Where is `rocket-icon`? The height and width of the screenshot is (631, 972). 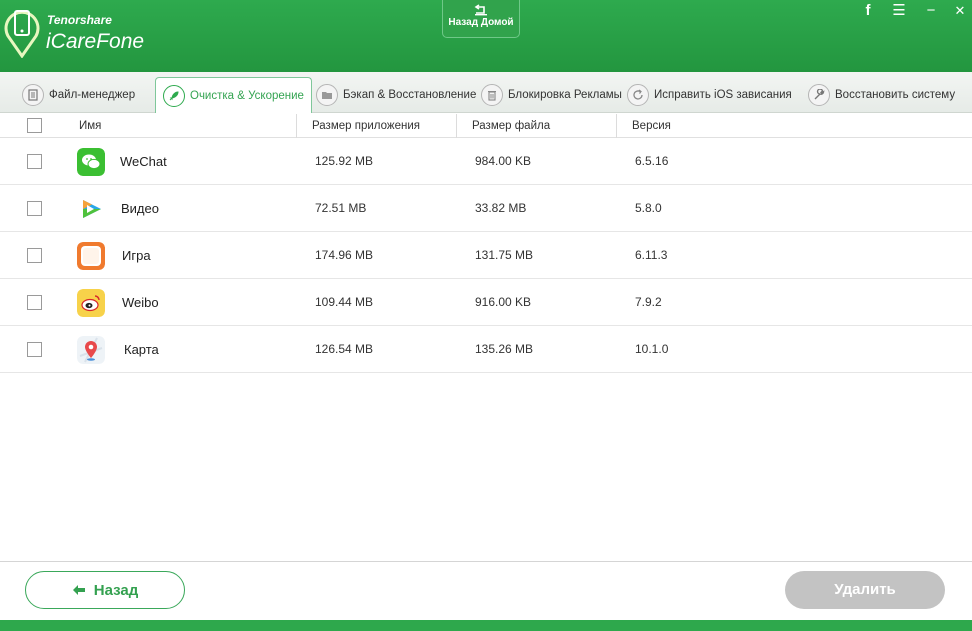 rocket-icon is located at coordinates (174, 95).